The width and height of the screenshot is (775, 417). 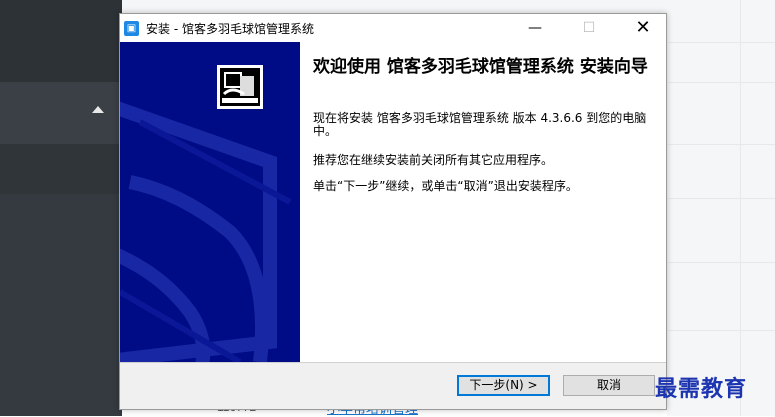 I want to click on watermark-logo: 最需教育, so click(x=701, y=389).